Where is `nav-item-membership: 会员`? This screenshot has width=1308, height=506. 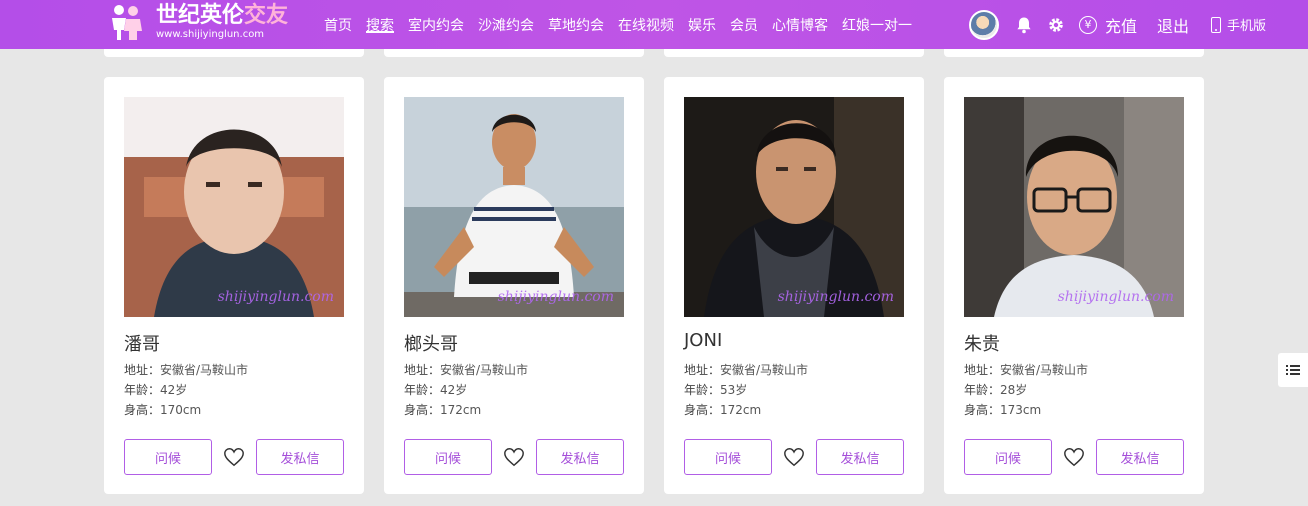 nav-item-membership: 会员 is located at coordinates (744, 24).